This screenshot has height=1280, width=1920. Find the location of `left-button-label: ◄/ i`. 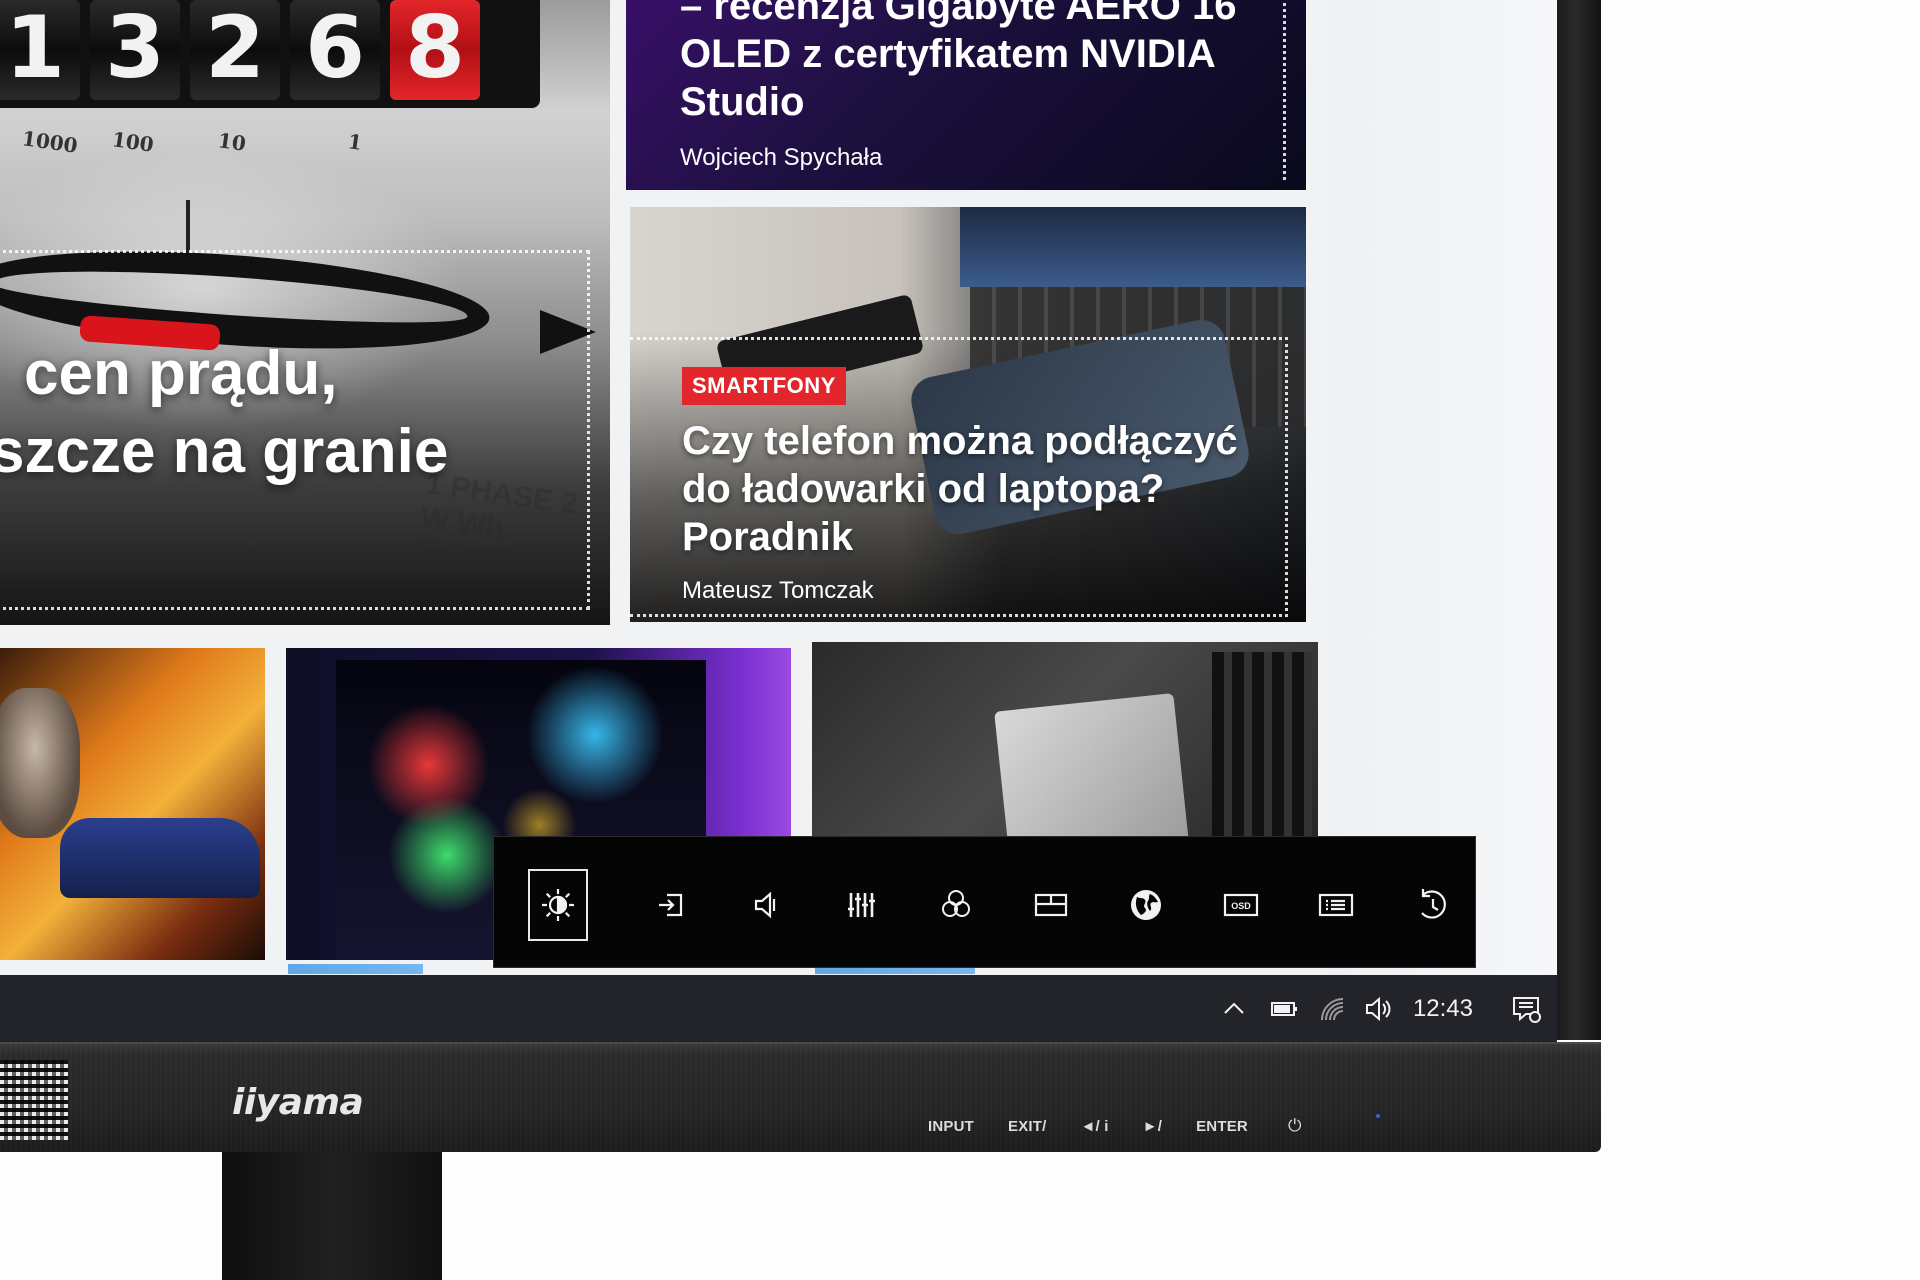

left-button-label: ◄/ i is located at coordinates (1095, 1126).